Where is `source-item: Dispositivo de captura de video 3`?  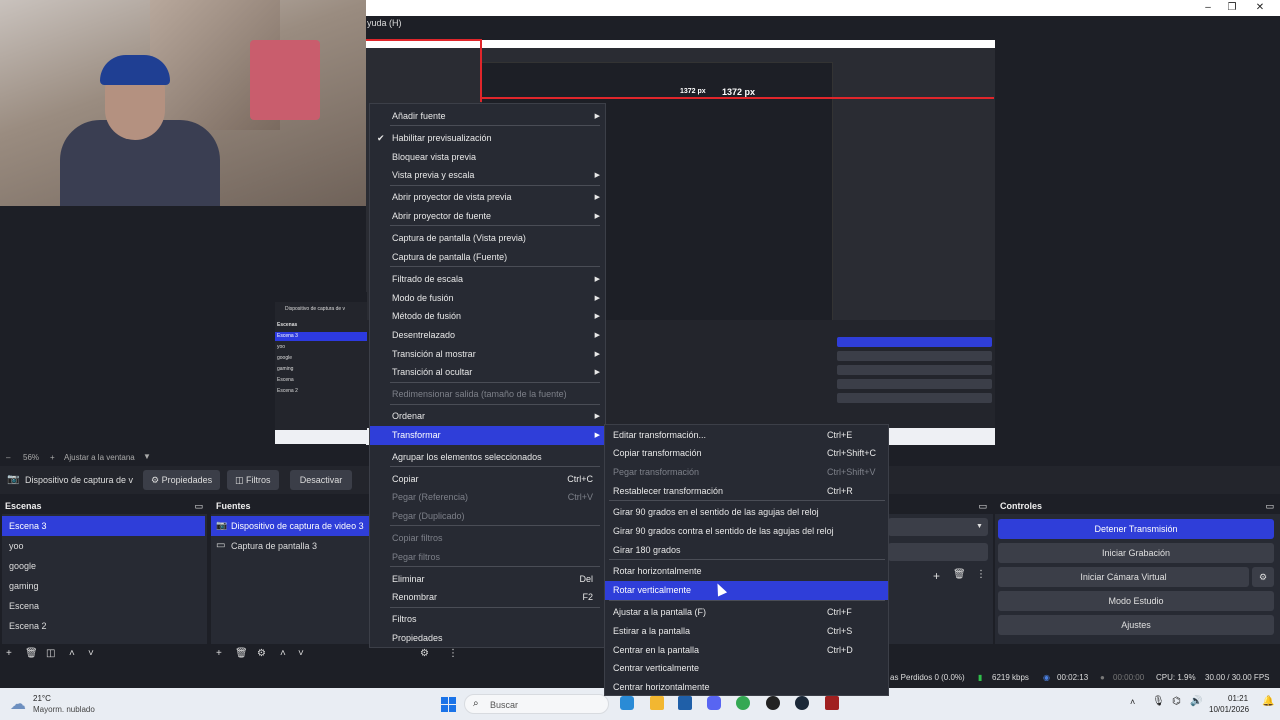 source-item: Dispositivo de captura de video 3 is located at coordinates (290, 526).